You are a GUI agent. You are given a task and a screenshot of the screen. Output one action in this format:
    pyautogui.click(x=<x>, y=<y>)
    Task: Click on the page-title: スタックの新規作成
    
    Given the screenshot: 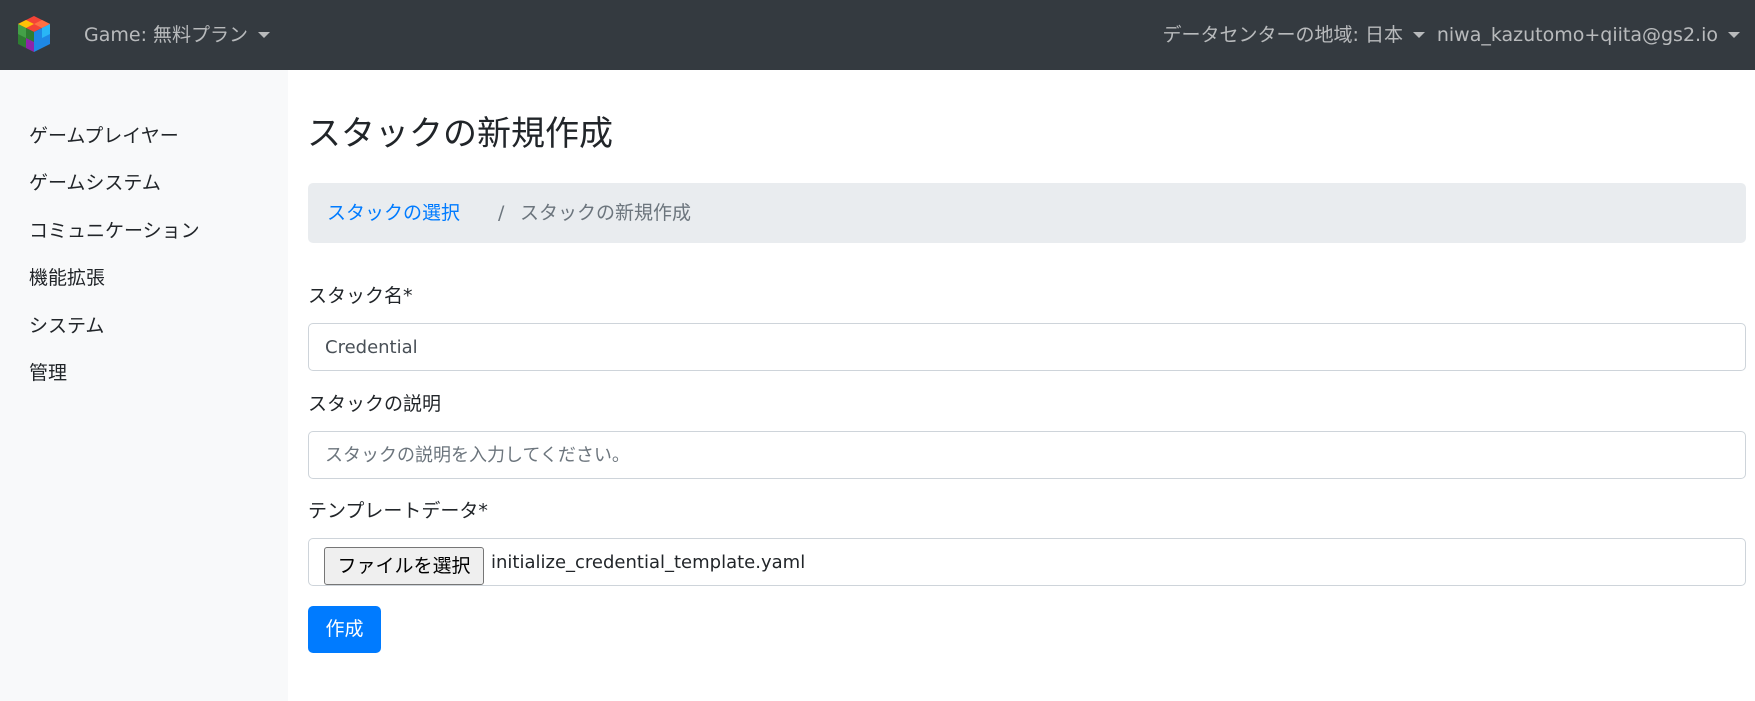 What is the action you would take?
    pyautogui.click(x=460, y=134)
    